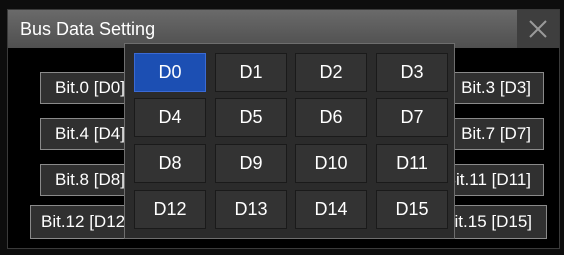 This screenshot has width=564, height=255. Describe the element at coordinates (251, 163) in the screenshot. I see `channel-d9: D9` at that location.